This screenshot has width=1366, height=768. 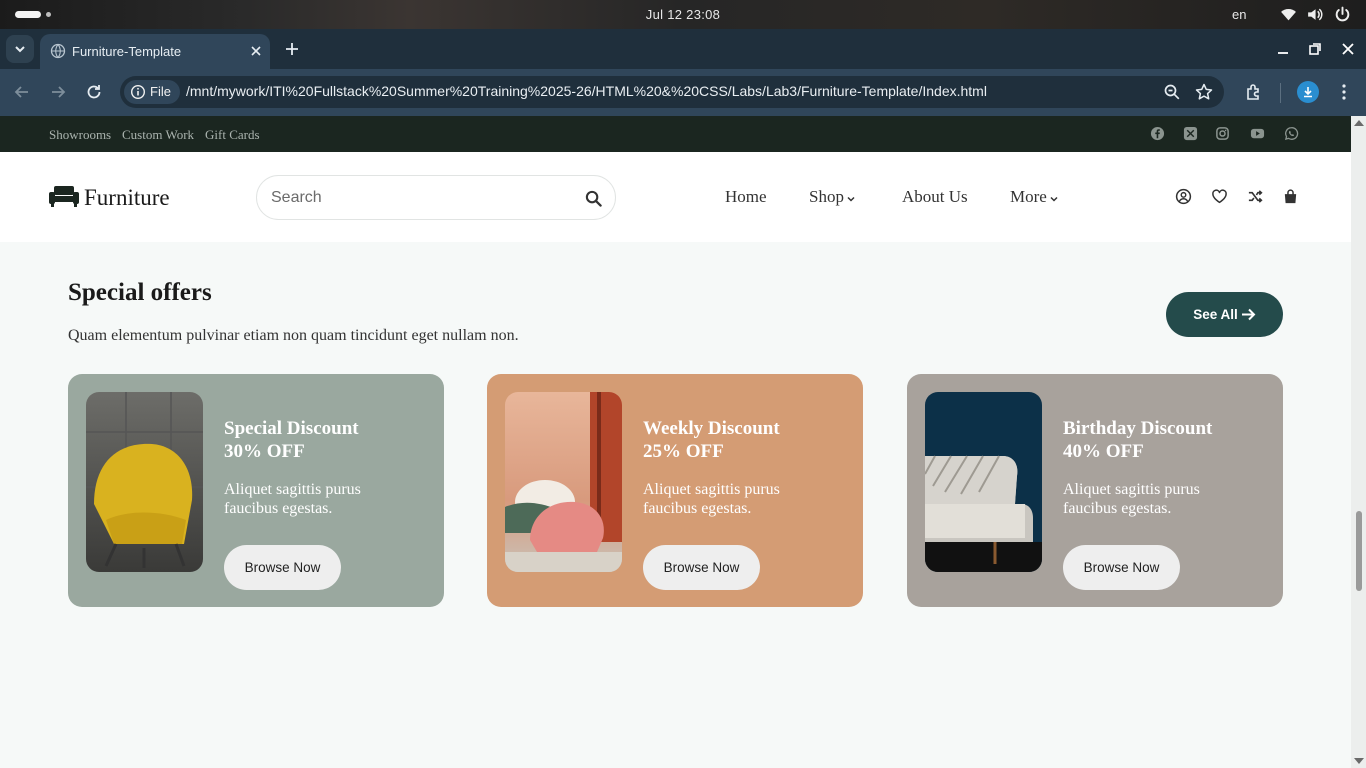 What do you see at coordinates (1204, 92) in the screenshot?
I see `bookmark-star-icon` at bounding box center [1204, 92].